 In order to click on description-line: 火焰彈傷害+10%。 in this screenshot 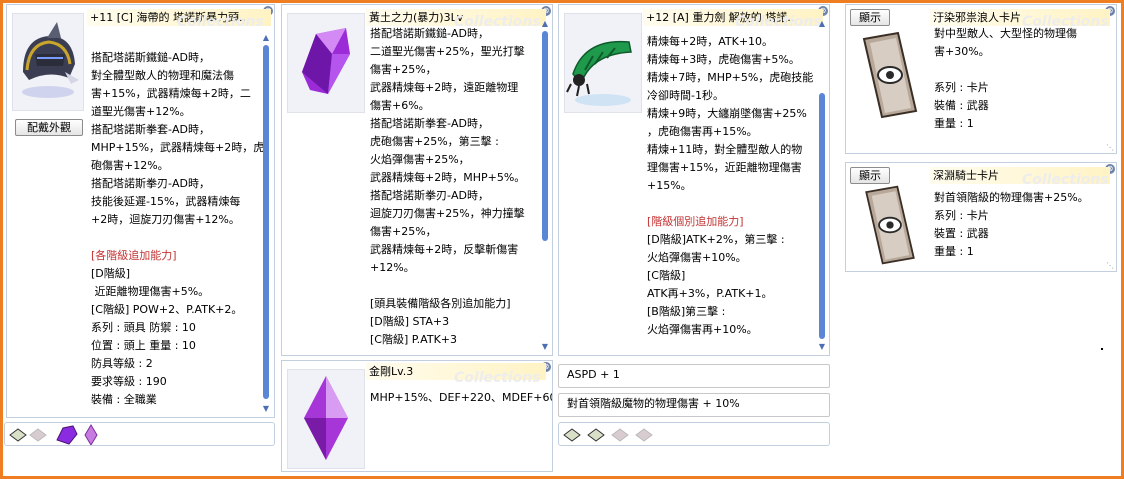, I will do `click(697, 257)`.